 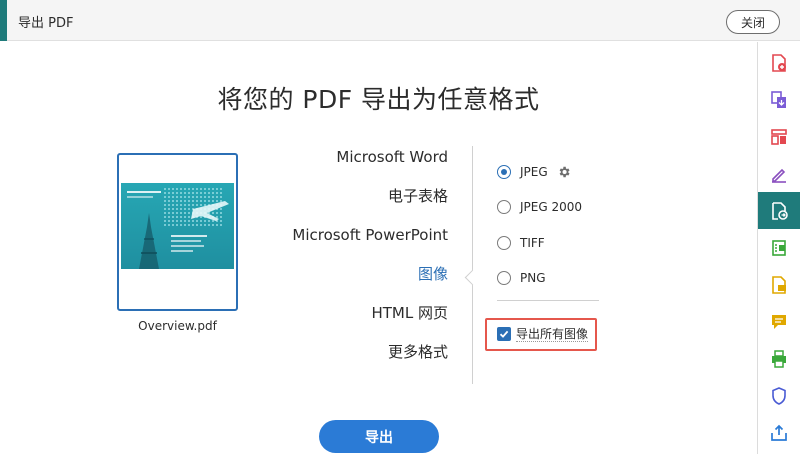 What do you see at coordinates (400, 20) in the screenshot?
I see `top-bar: 导出 PDF 关闭` at bounding box center [400, 20].